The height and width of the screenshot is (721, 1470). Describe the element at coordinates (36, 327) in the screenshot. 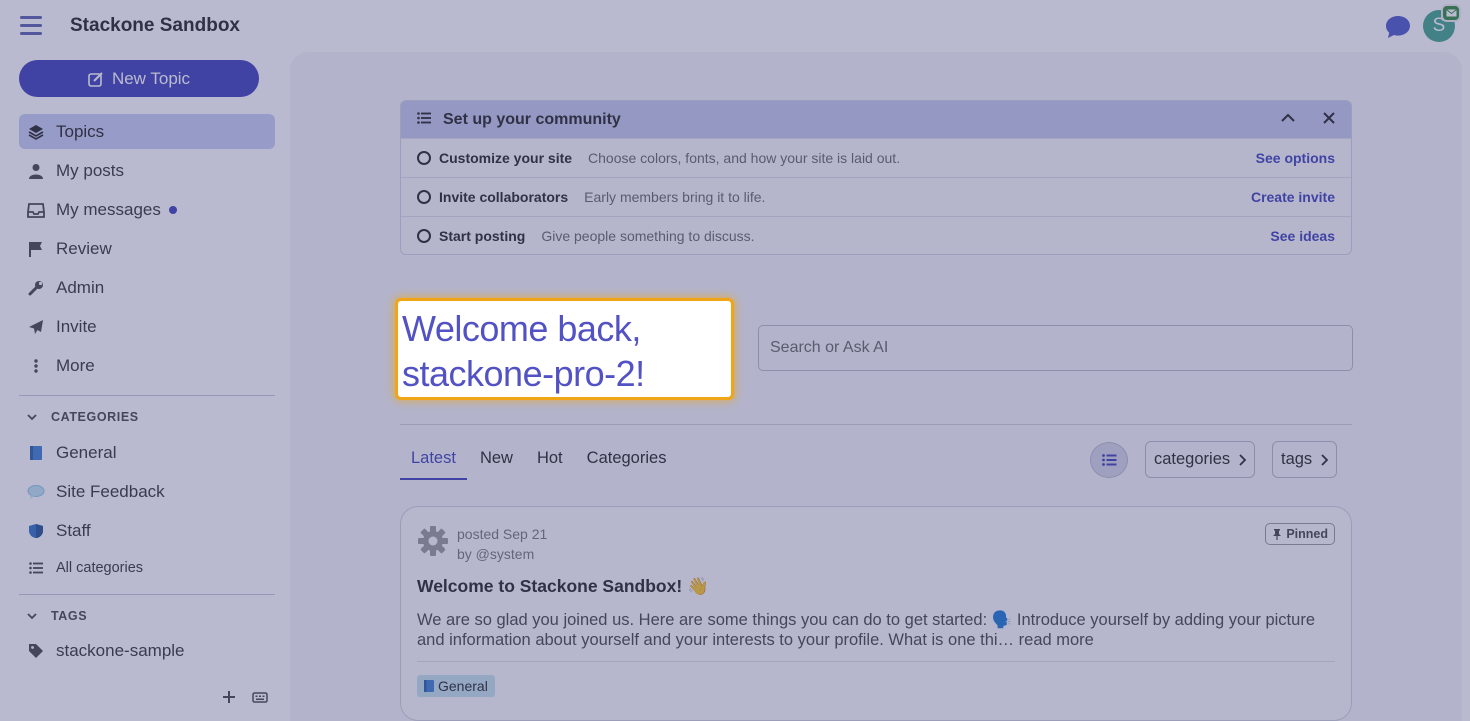

I see `paper-plane-icon` at that location.